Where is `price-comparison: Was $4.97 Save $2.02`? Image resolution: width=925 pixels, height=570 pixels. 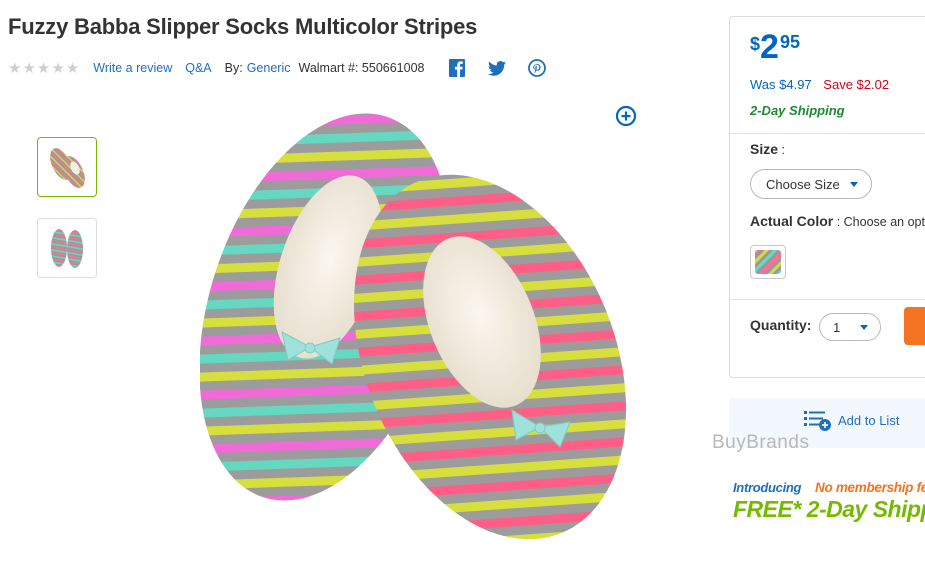
price-comparison: Was $4.97 Save $2.02 is located at coordinates (819, 84).